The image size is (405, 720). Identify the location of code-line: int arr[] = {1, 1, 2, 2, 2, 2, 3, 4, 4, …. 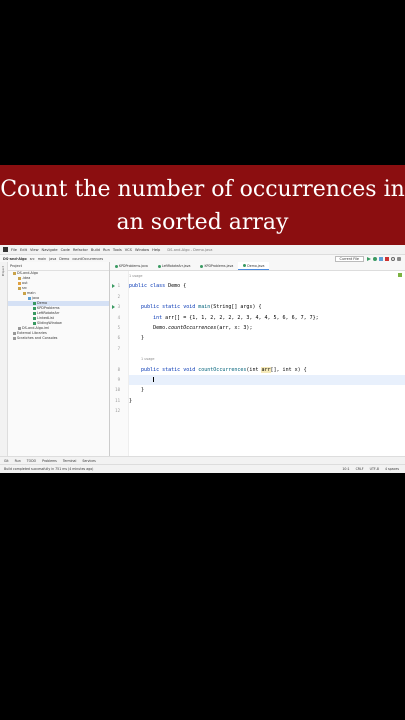
(267, 318).